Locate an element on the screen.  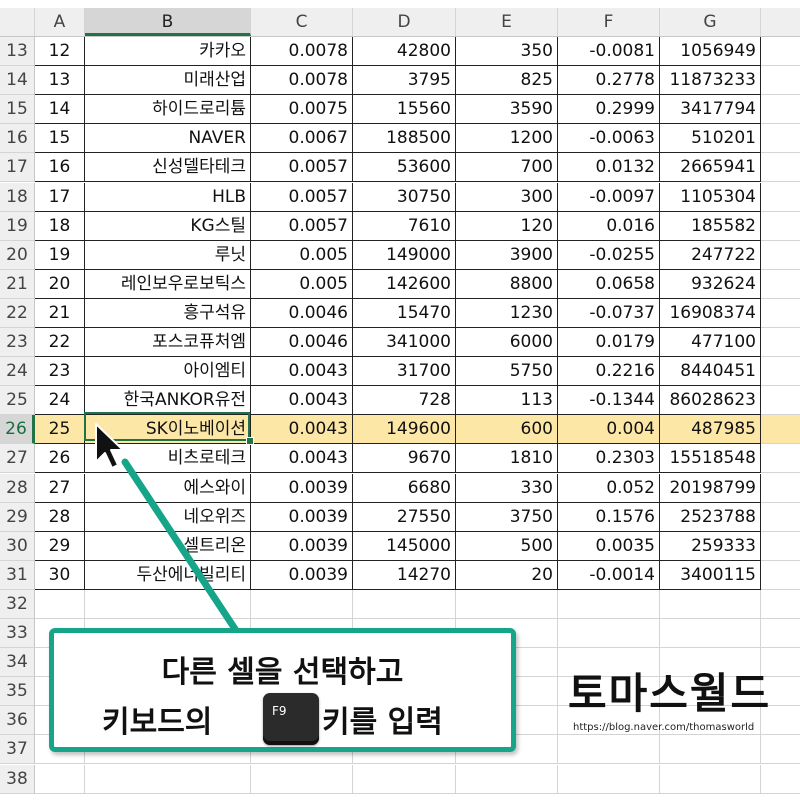
row-number: 26 is located at coordinates (17, 429).